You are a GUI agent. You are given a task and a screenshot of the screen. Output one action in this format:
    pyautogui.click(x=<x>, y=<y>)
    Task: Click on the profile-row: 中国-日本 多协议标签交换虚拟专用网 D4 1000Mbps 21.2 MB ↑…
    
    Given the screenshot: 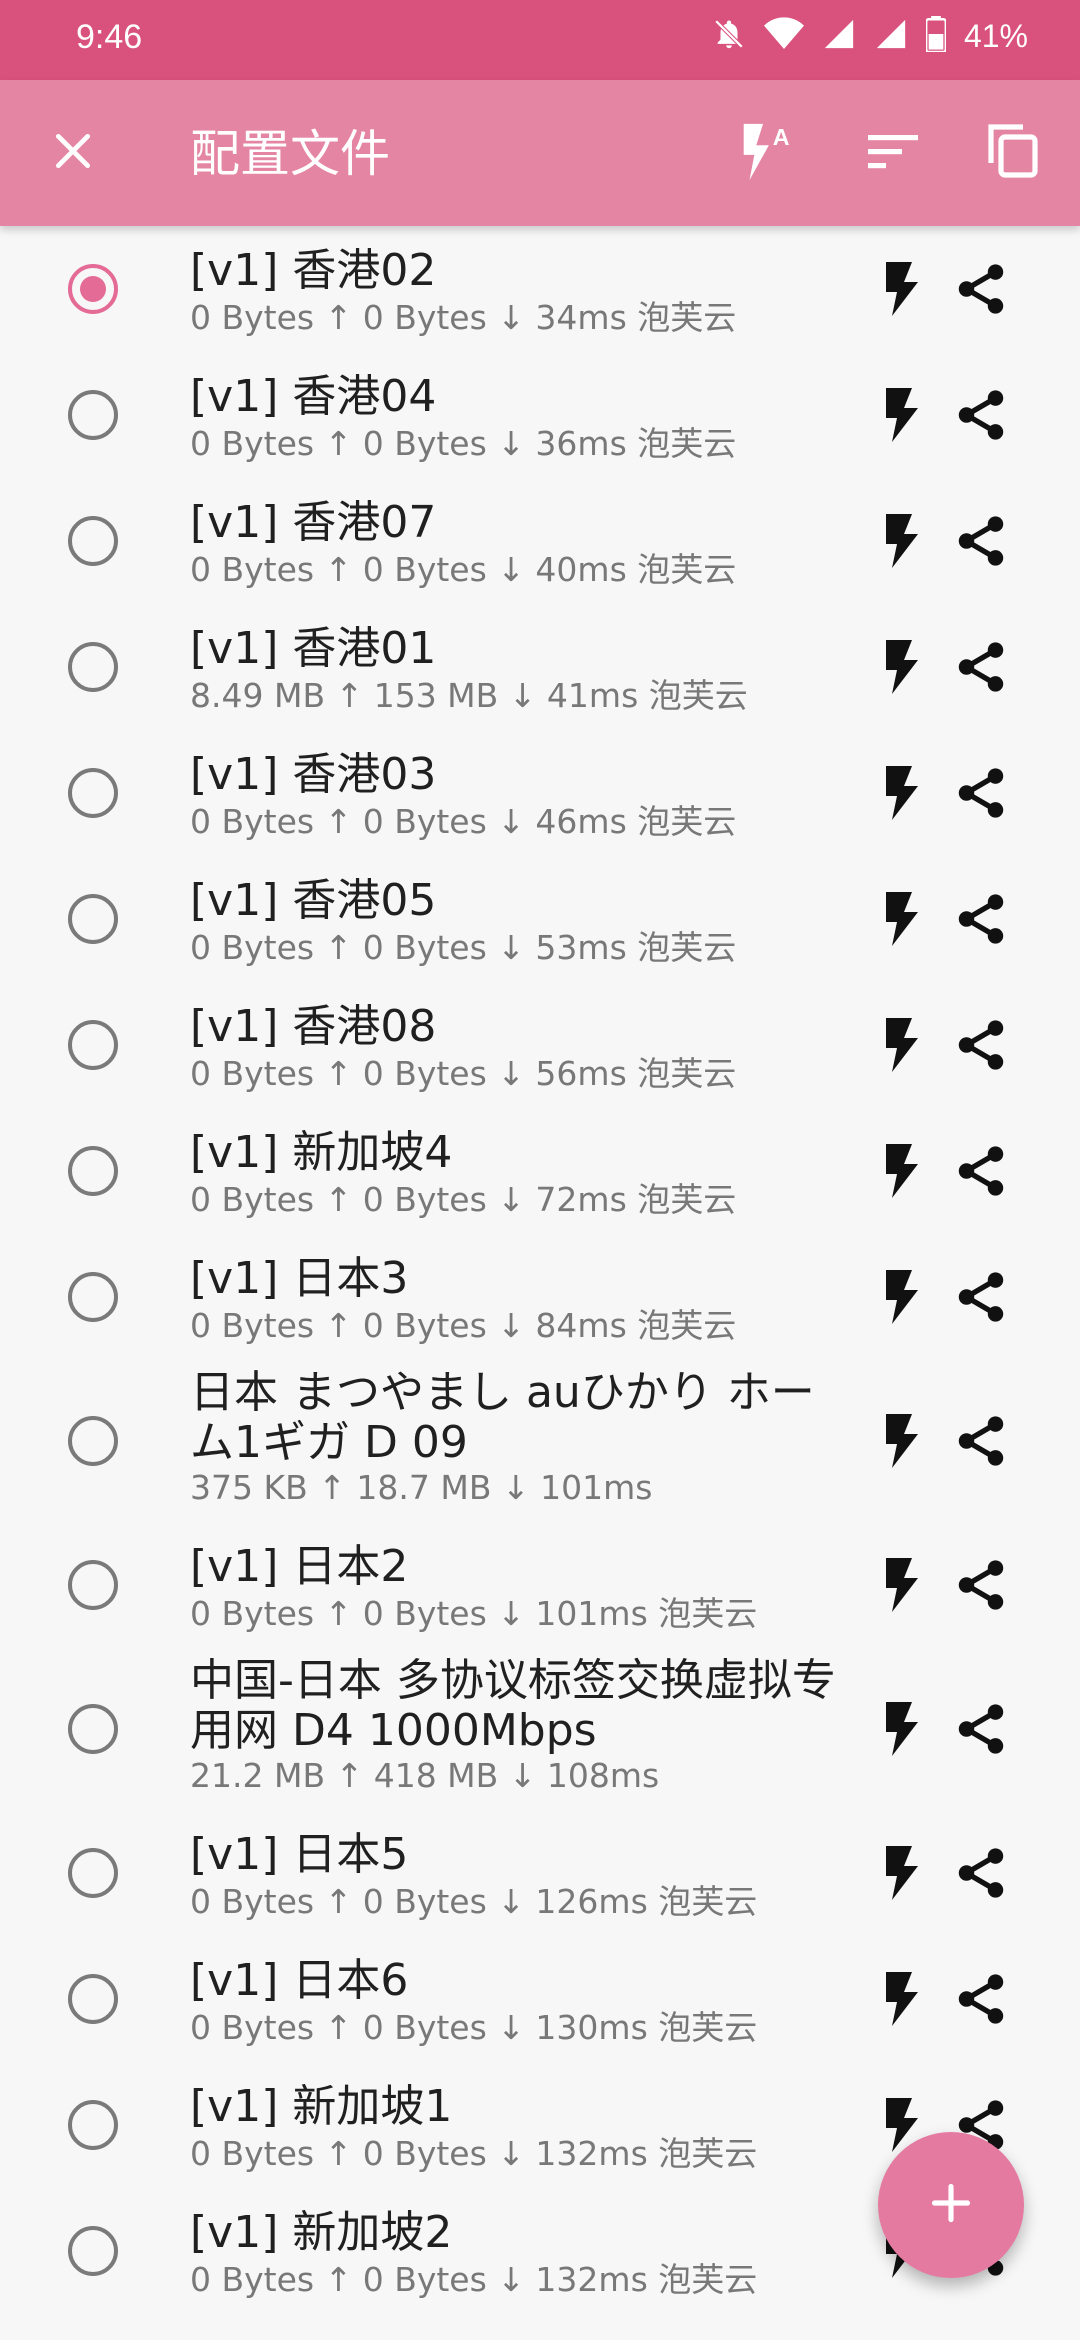 What is the action you would take?
    pyautogui.click(x=540, y=1729)
    